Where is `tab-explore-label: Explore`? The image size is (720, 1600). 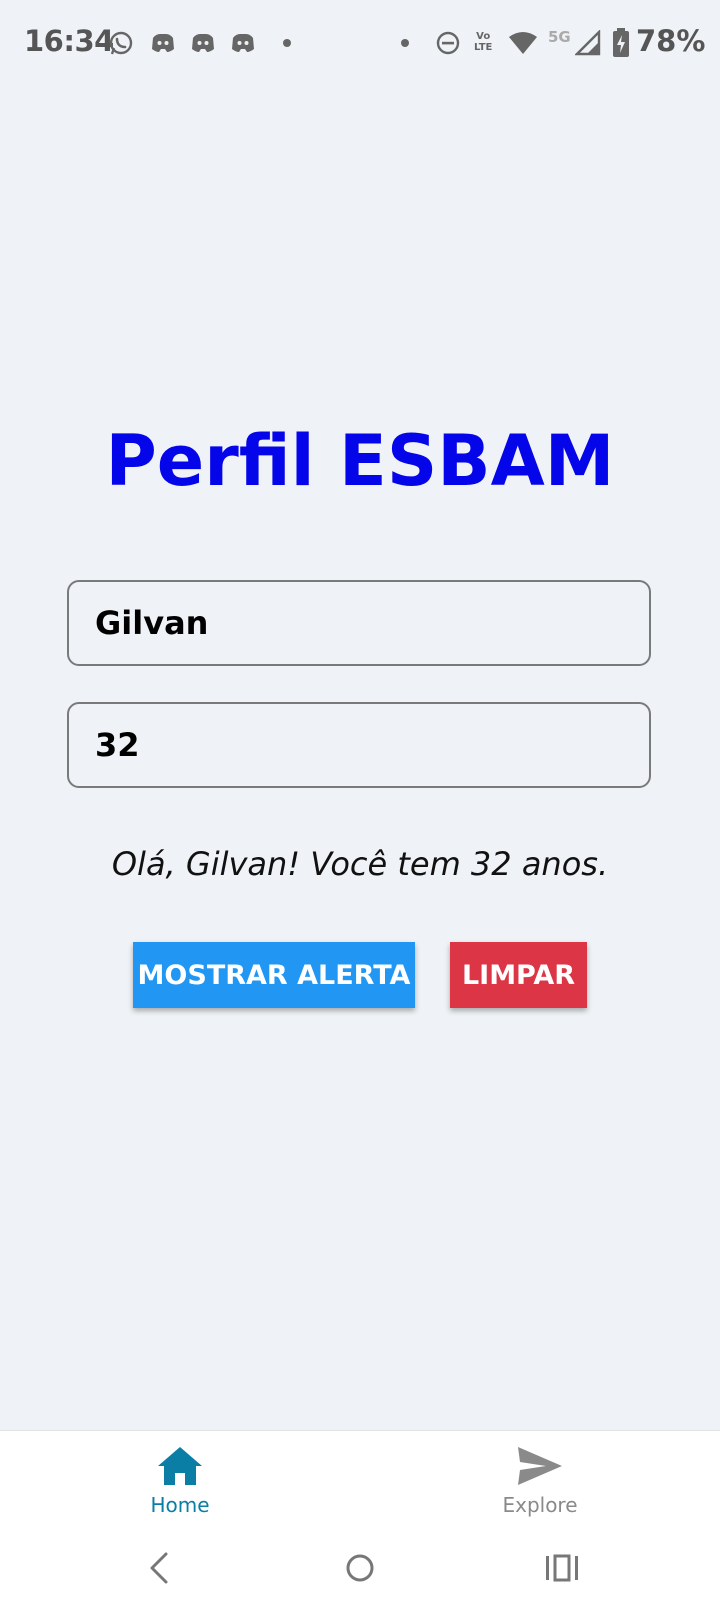 tab-explore-label: Explore is located at coordinates (540, 1505).